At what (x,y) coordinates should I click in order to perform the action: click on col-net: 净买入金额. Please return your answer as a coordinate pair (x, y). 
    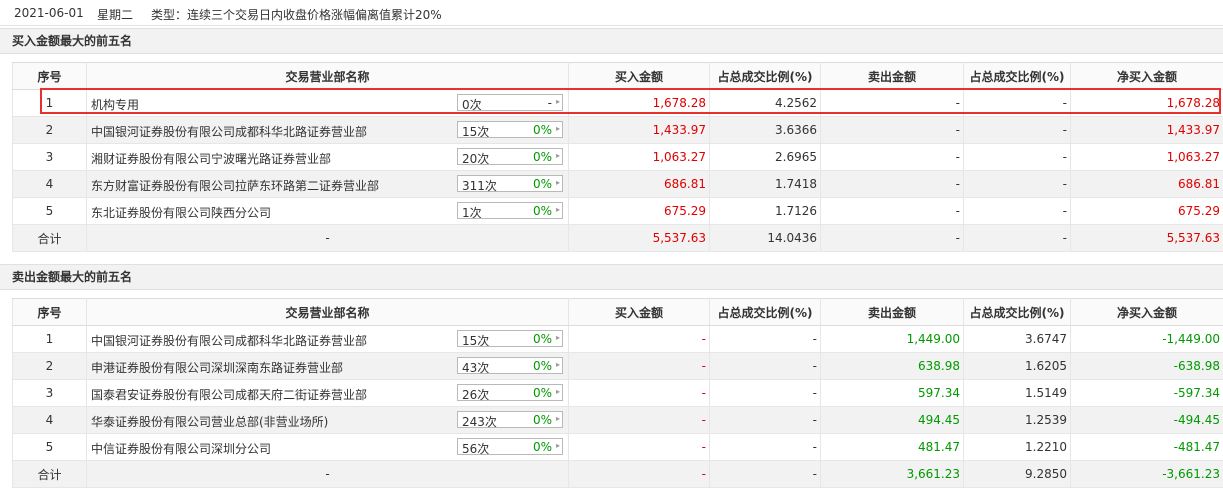
    Looking at the image, I should click on (1146, 312).